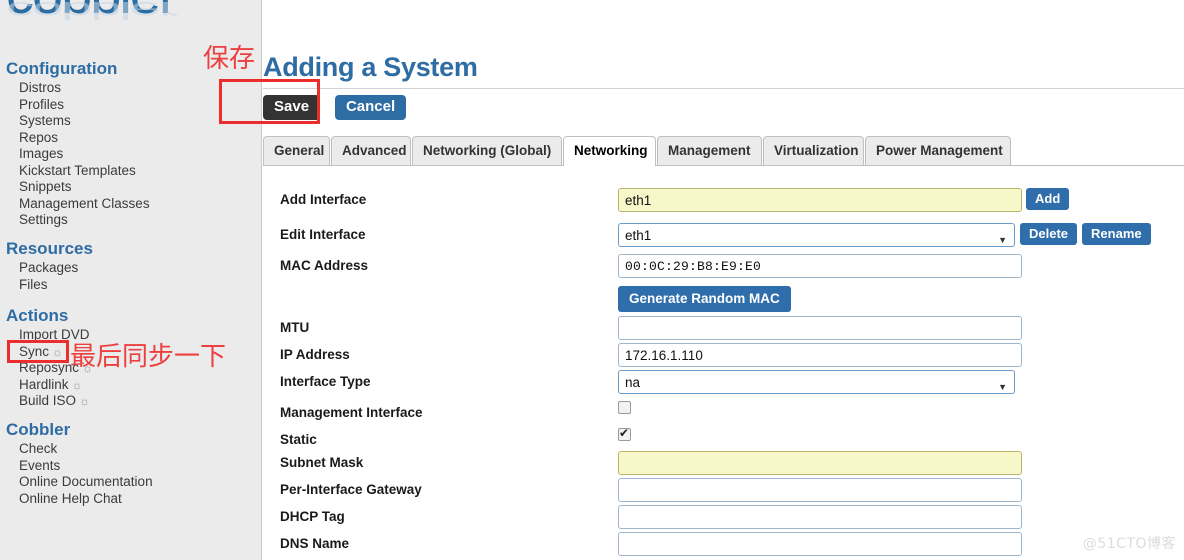  I want to click on tab-label: Management, so click(709, 150).